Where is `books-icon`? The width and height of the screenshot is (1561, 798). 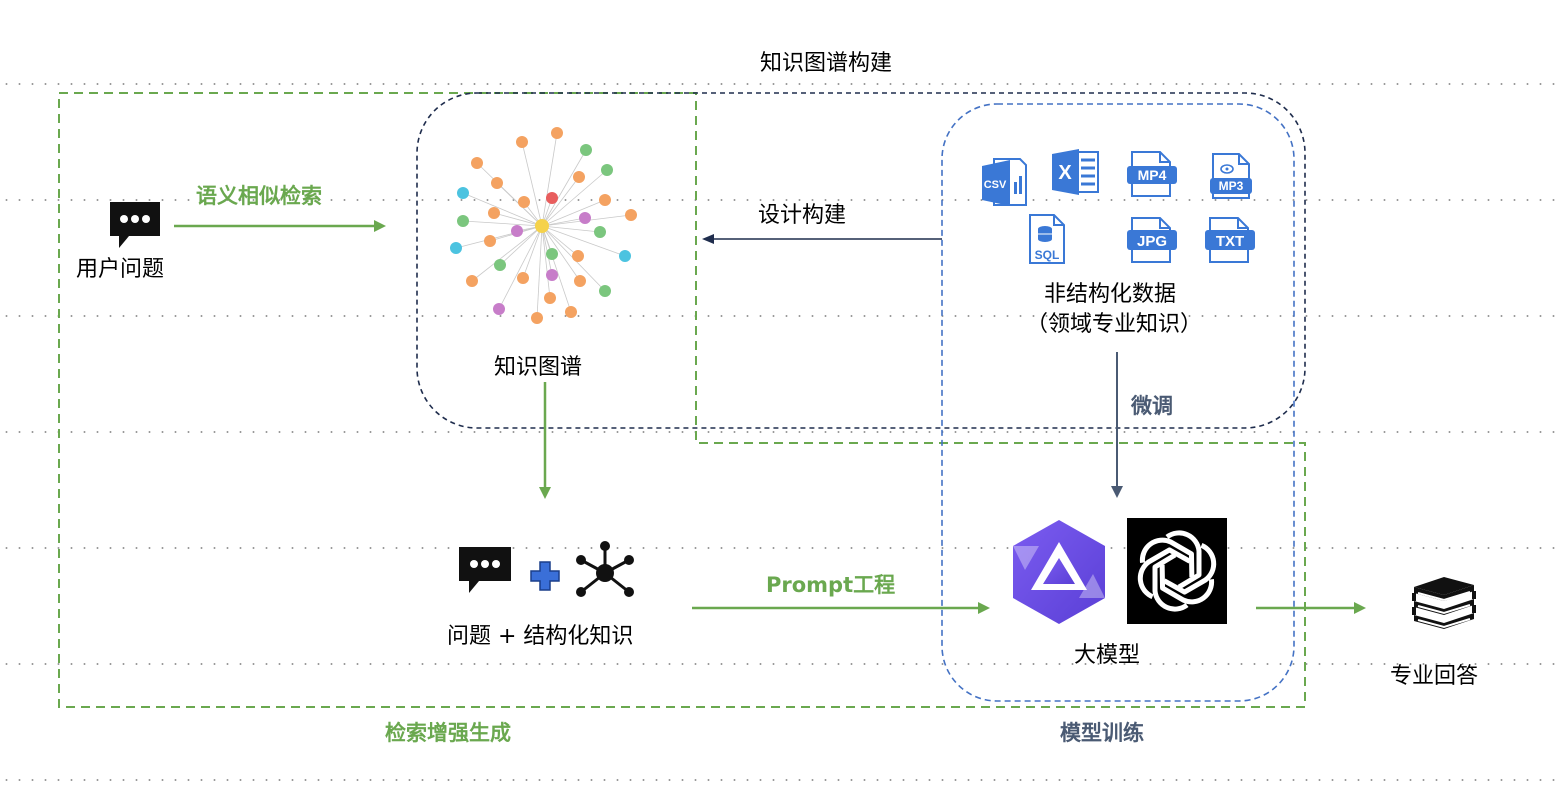 books-icon is located at coordinates (1444, 603).